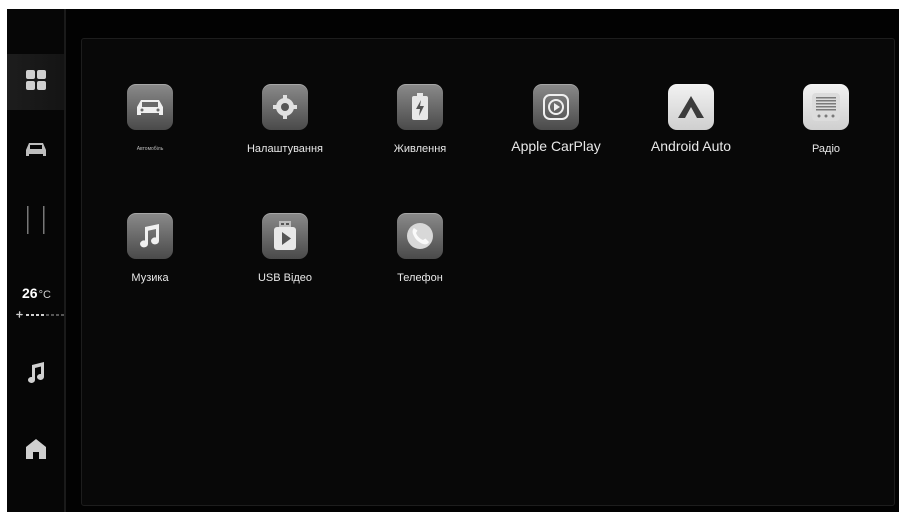 The image size is (899, 512). What do you see at coordinates (420, 107) in the screenshot?
I see `battery-icon` at bounding box center [420, 107].